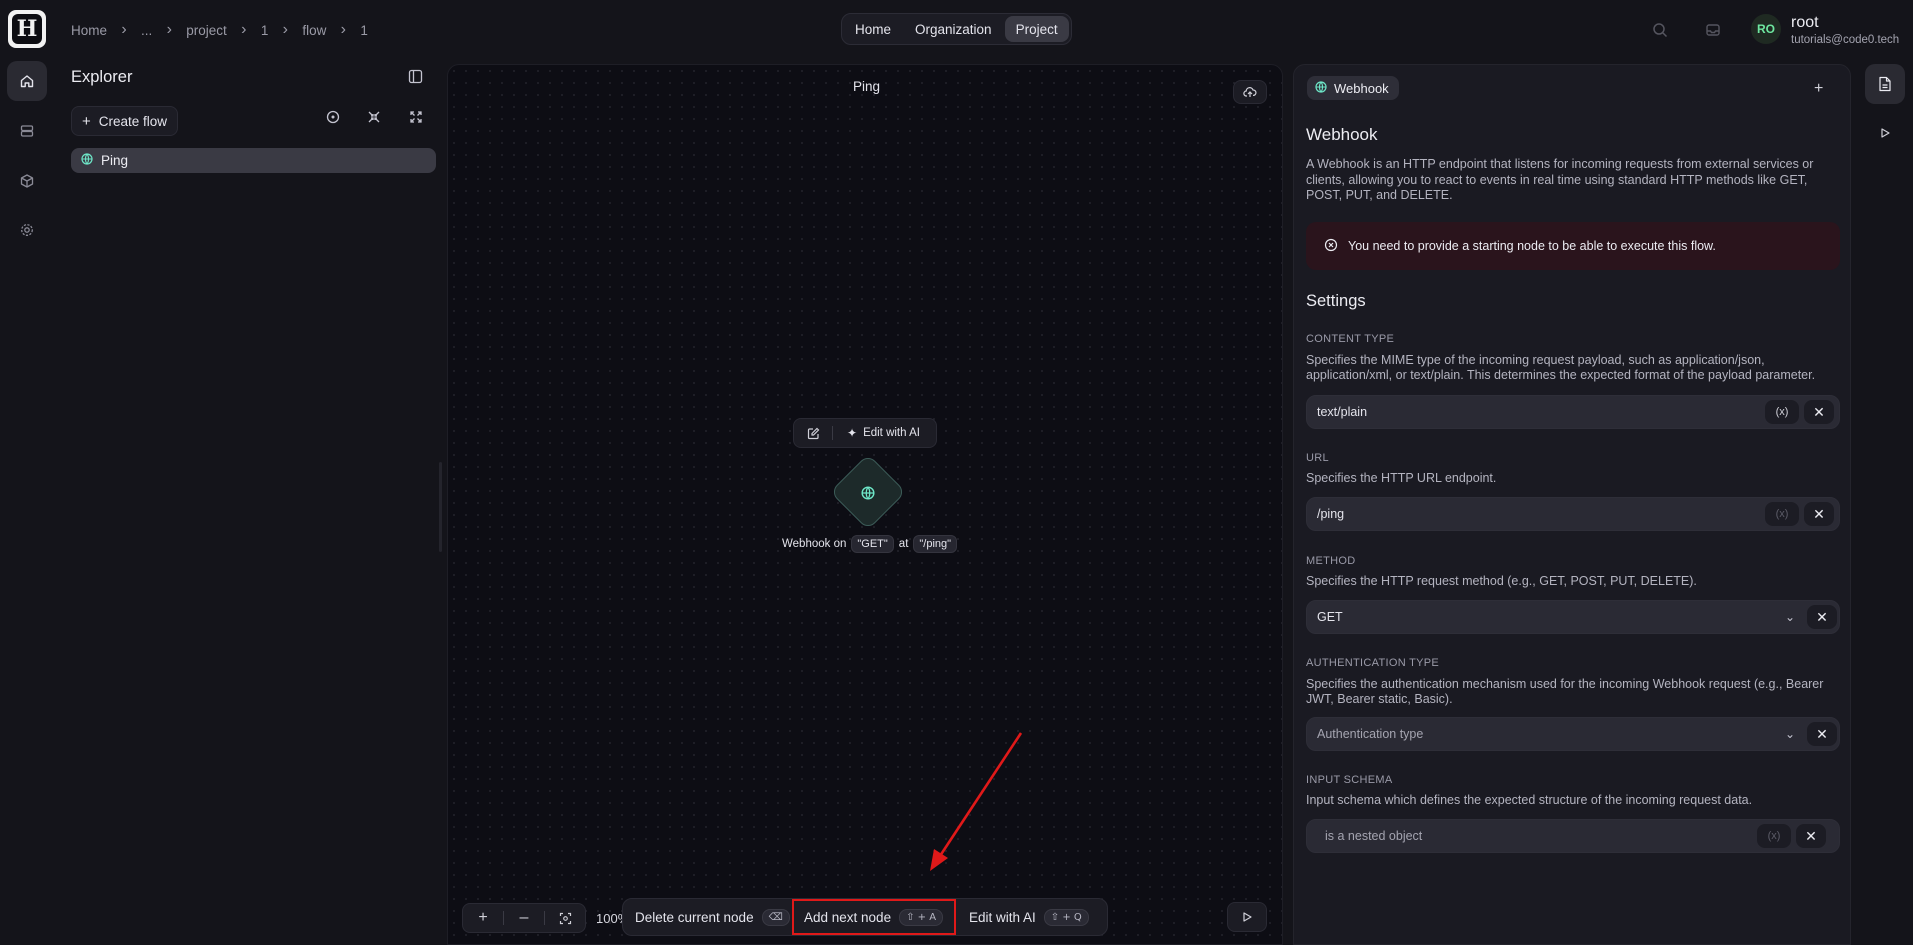  I want to click on nav-organization: Organization, so click(953, 29).